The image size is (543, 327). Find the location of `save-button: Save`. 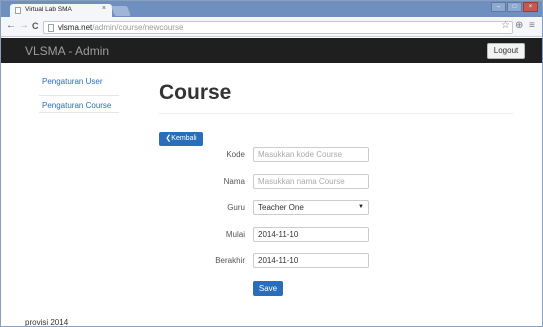

save-button: Save is located at coordinates (268, 288).